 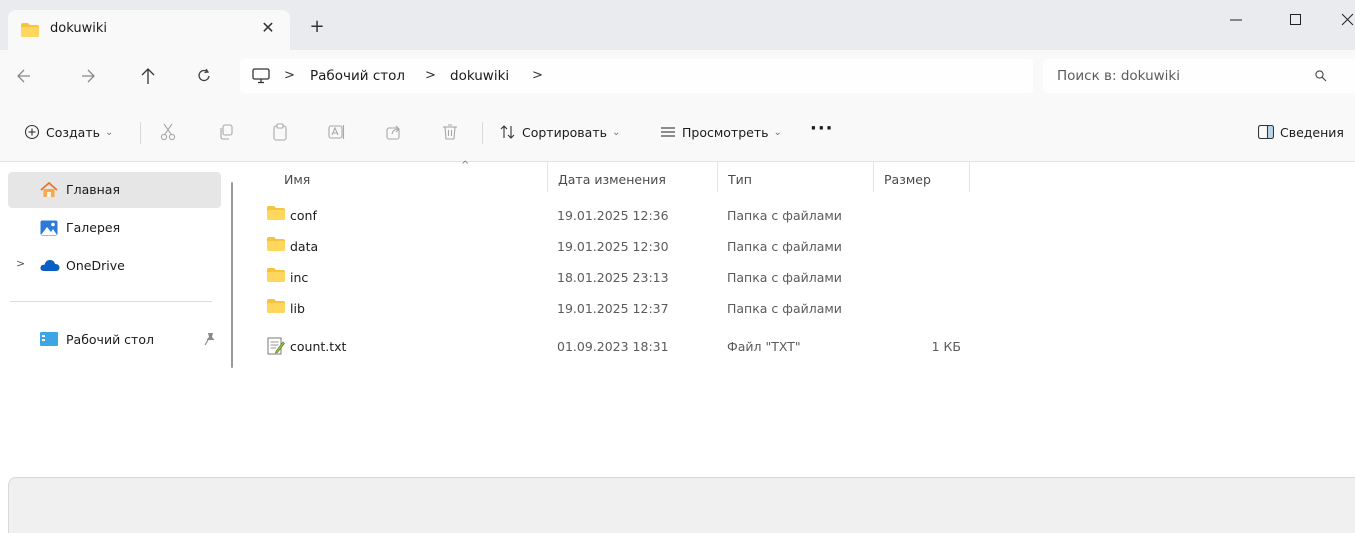 I want to click on sidebar-item-home: Главная, so click(x=114, y=190).